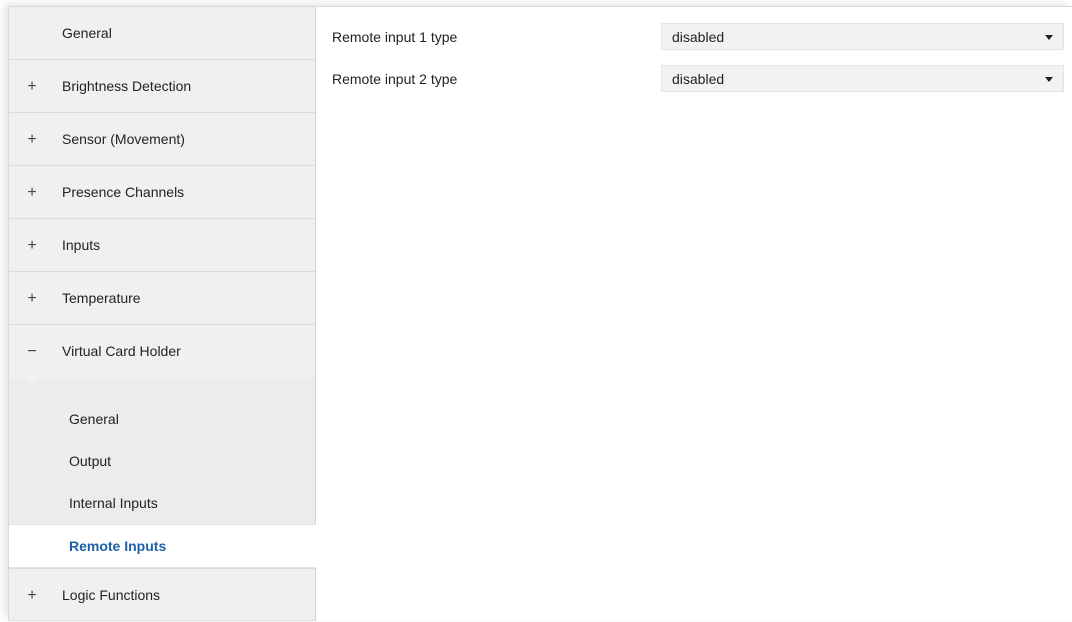 Image resolution: width=1072 pixels, height=622 pixels. I want to click on sub-item-output: Output, so click(162, 461).